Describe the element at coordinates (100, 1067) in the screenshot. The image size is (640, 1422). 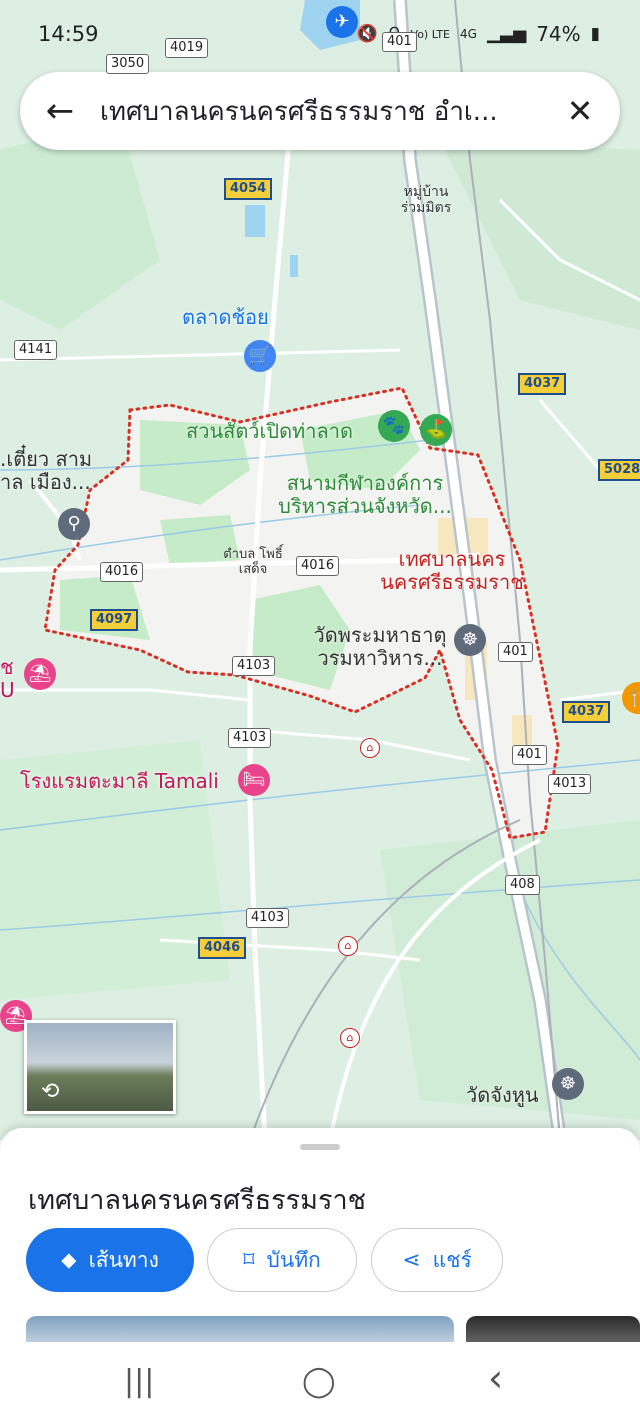
I see `street-view-thumbnail: ⟲` at that location.